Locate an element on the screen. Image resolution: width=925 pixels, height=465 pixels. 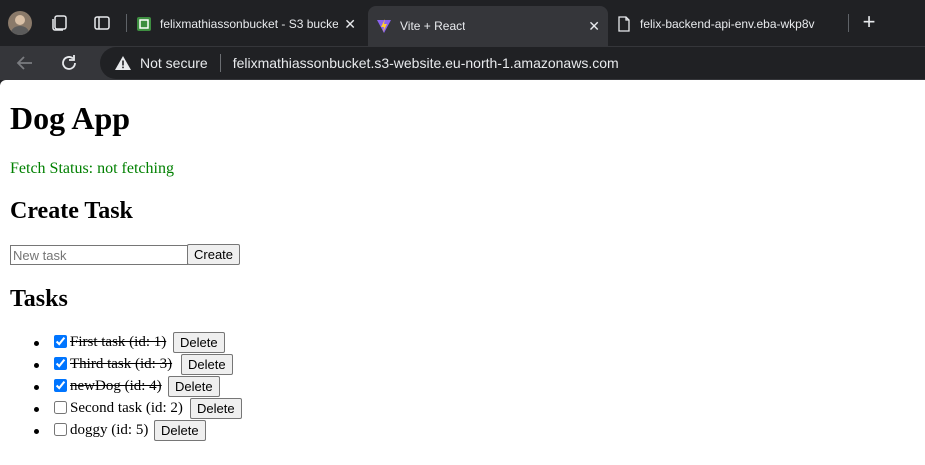
tab-backend-api: felix-backend-api-env.eba-wkp8v is located at coordinates (728, 24).